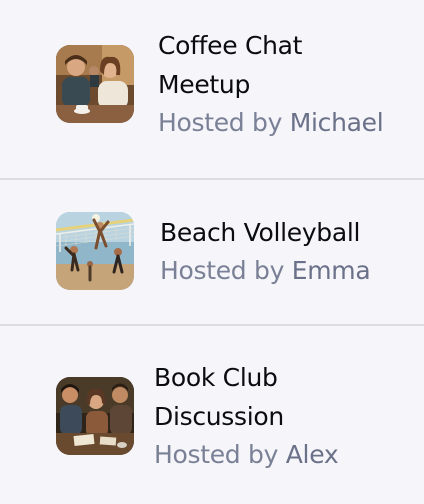 Image resolution: width=424 pixels, height=504 pixels. I want to click on event-title-line: Beach Volleyball, so click(260, 232).